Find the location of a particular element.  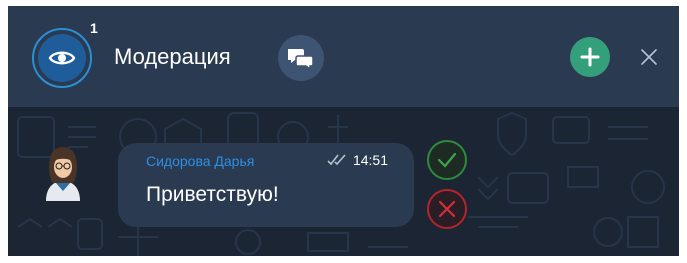

page-title: Модерация is located at coordinates (172, 56).